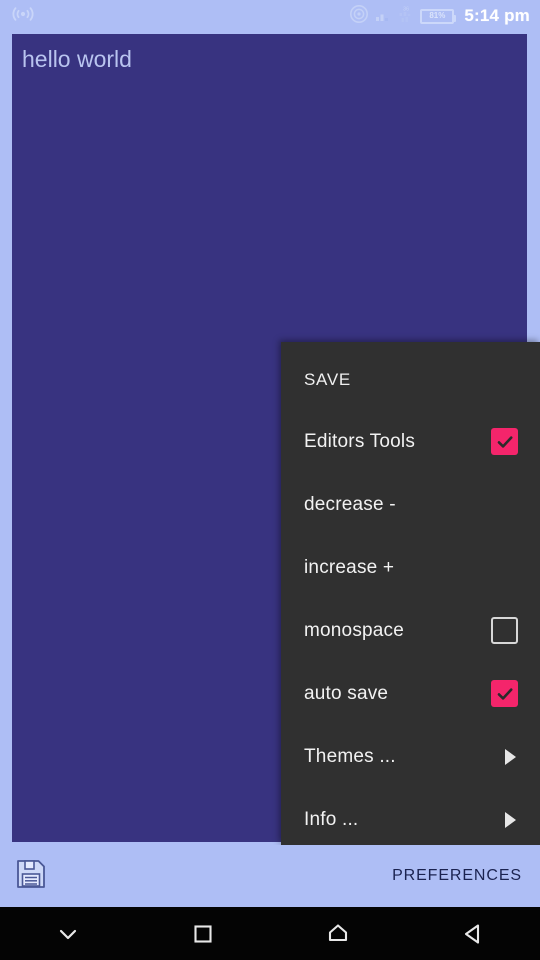  Describe the element at coordinates (410, 380) in the screenshot. I see `menu-item-save: SAVE` at that location.